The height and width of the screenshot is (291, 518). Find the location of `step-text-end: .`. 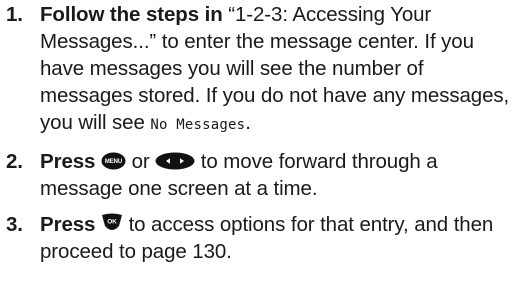

step-text-end: . is located at coordinates (248, 122).